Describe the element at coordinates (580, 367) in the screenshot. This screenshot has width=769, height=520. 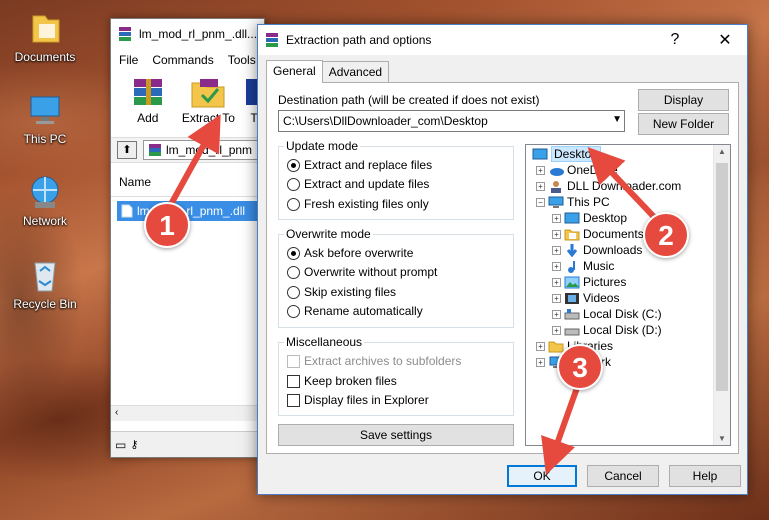
I see `step-badge-3: 3` at that location.